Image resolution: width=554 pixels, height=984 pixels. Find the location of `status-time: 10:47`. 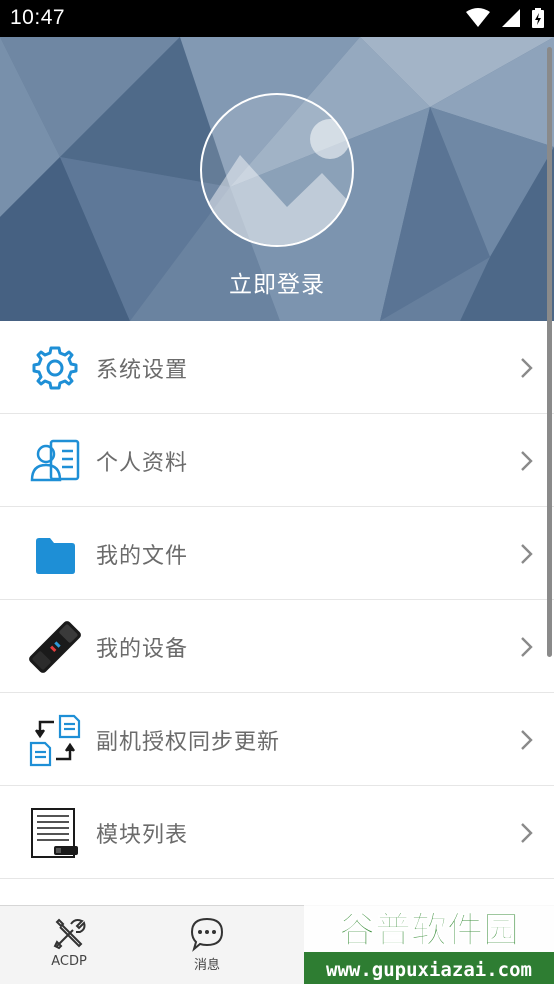

status-time: 10:47 is located at coordinates (38, 17).